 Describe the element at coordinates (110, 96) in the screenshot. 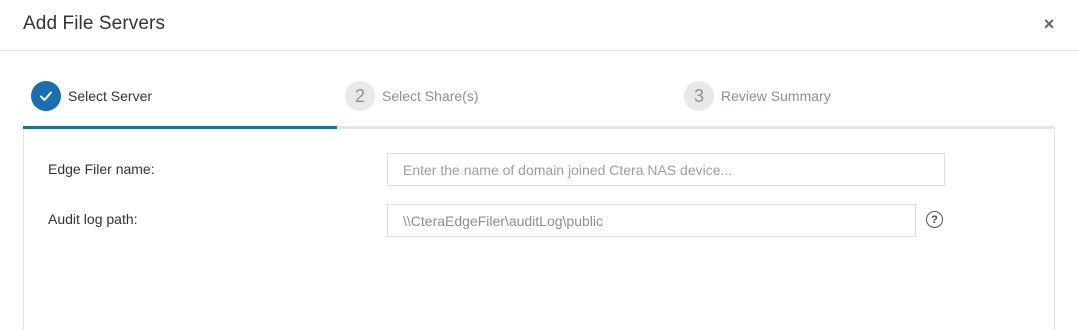

I see `step-label: Select Server` at that location.